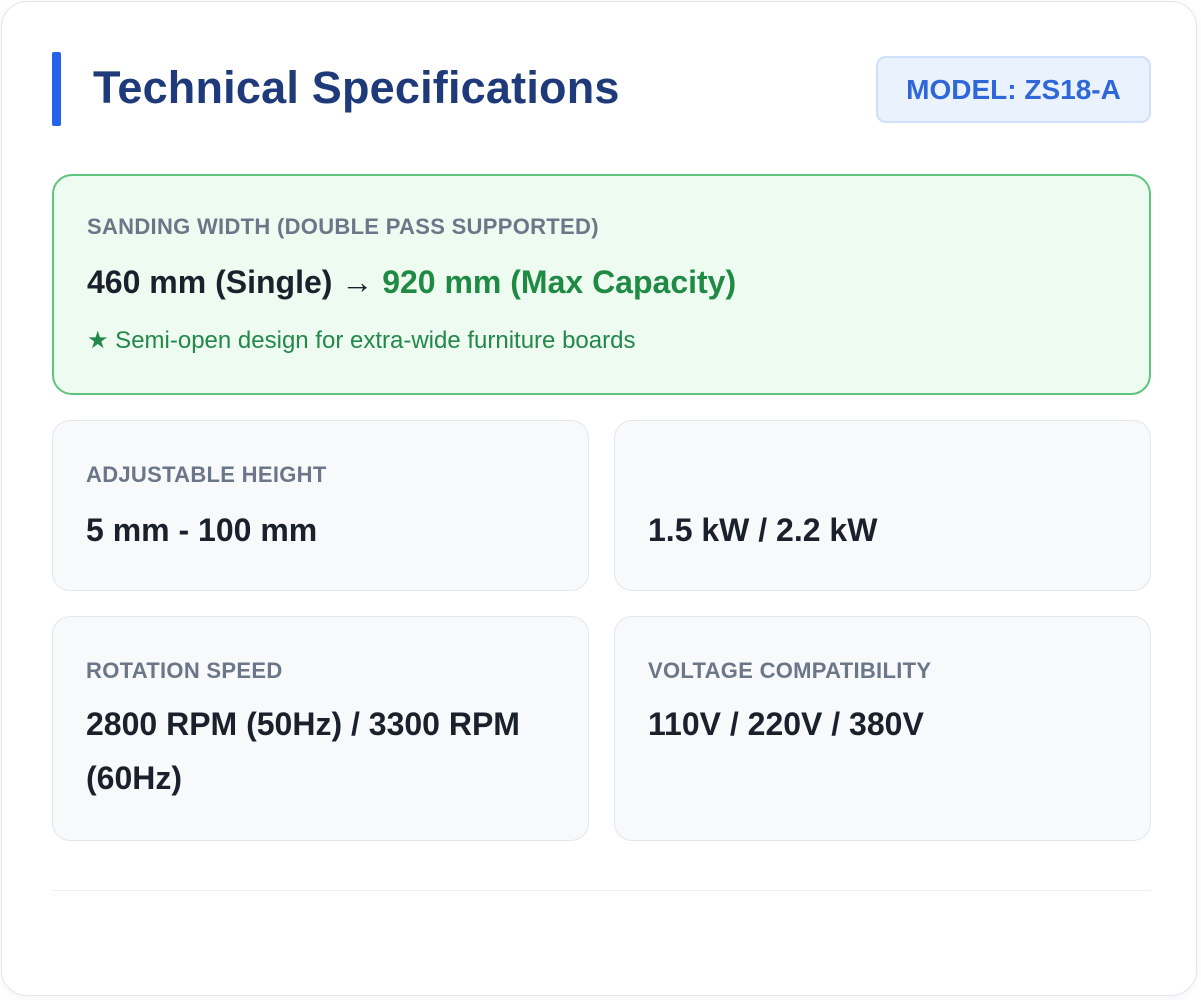  I want to click on header-accent-bar, so click(56, 89).